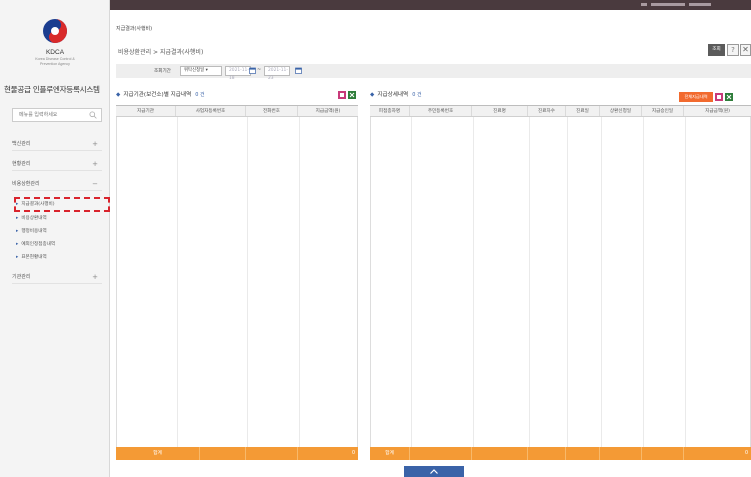  I want to click on submenu-sample: ▸ 표본현황내역, so click(63, 257).